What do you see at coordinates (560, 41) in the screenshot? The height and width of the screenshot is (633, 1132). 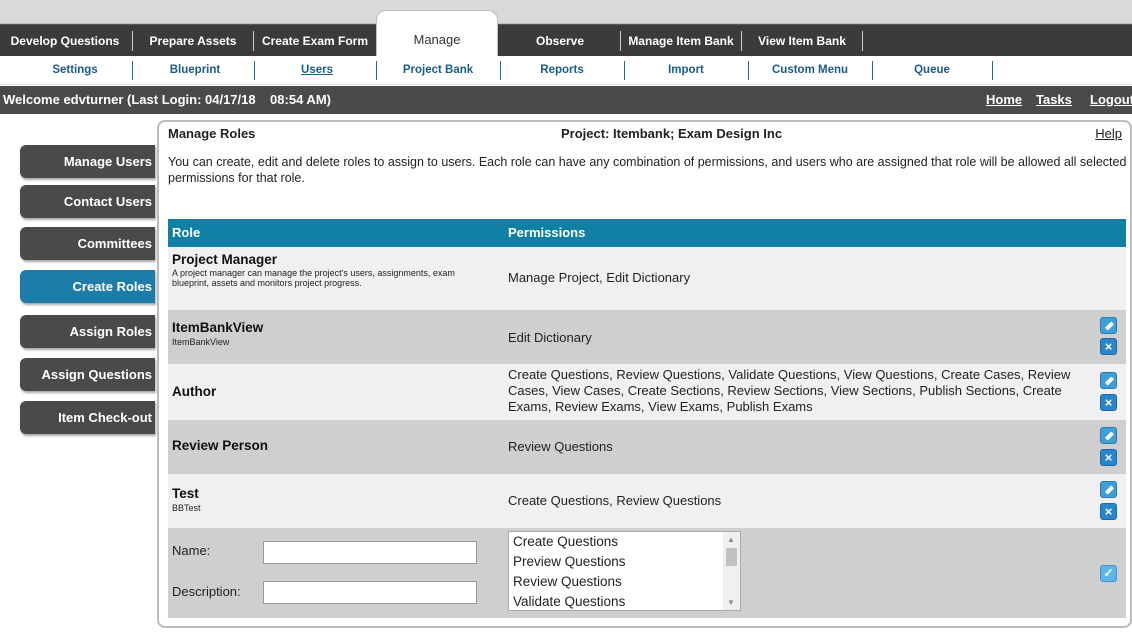 I see `tab-observe: Observe` at bounding box center [560, 41].